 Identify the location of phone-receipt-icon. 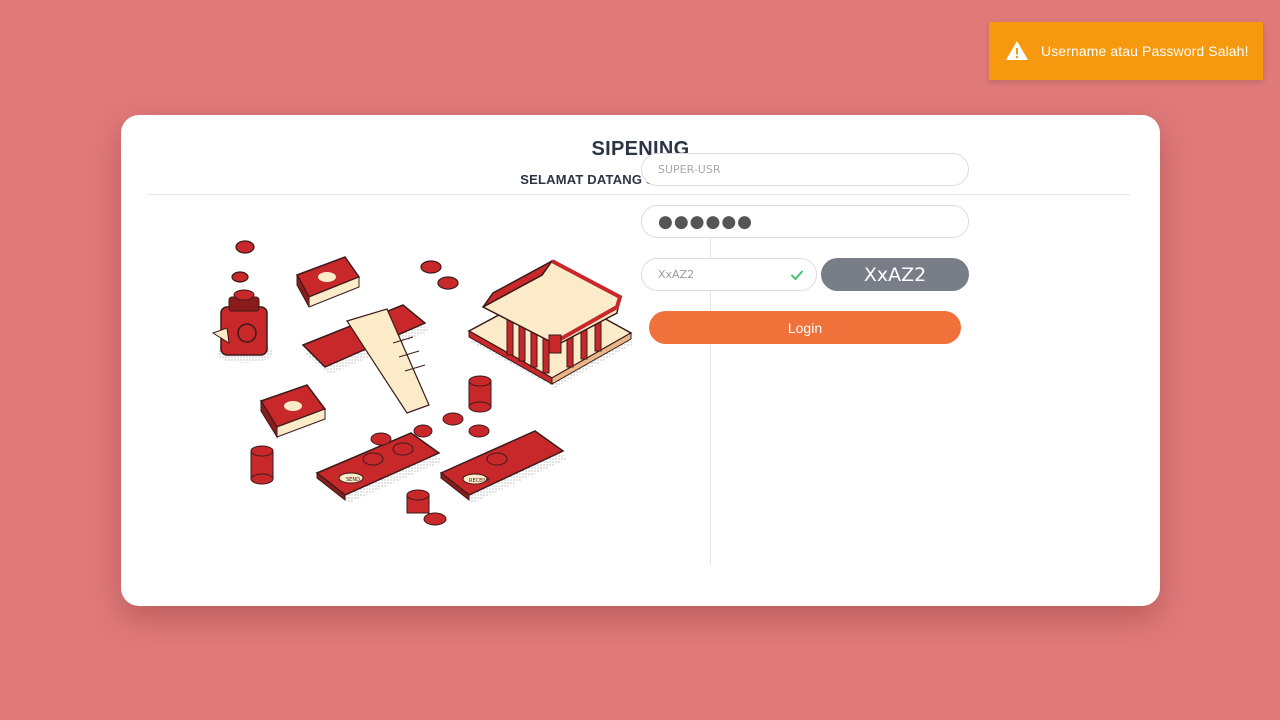
(365, 359).